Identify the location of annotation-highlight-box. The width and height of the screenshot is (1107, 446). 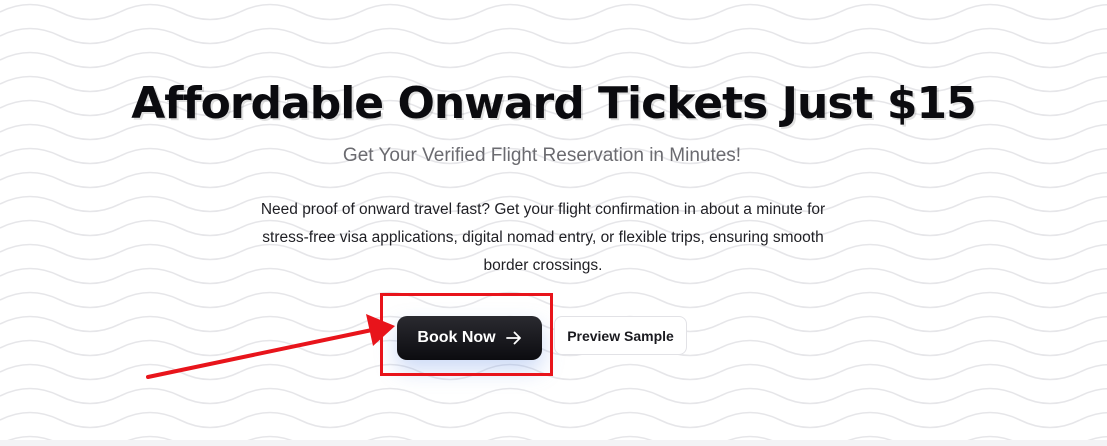
(466, 334).